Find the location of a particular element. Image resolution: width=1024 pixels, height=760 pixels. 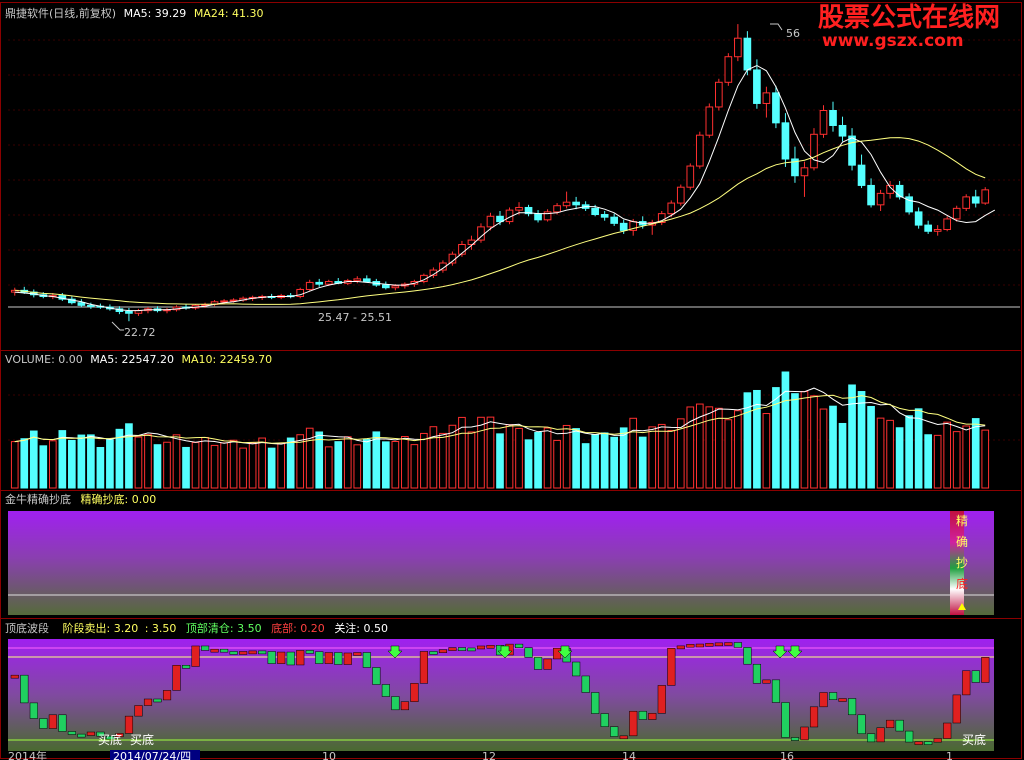

wave-background is located at coordinates (501, 695).